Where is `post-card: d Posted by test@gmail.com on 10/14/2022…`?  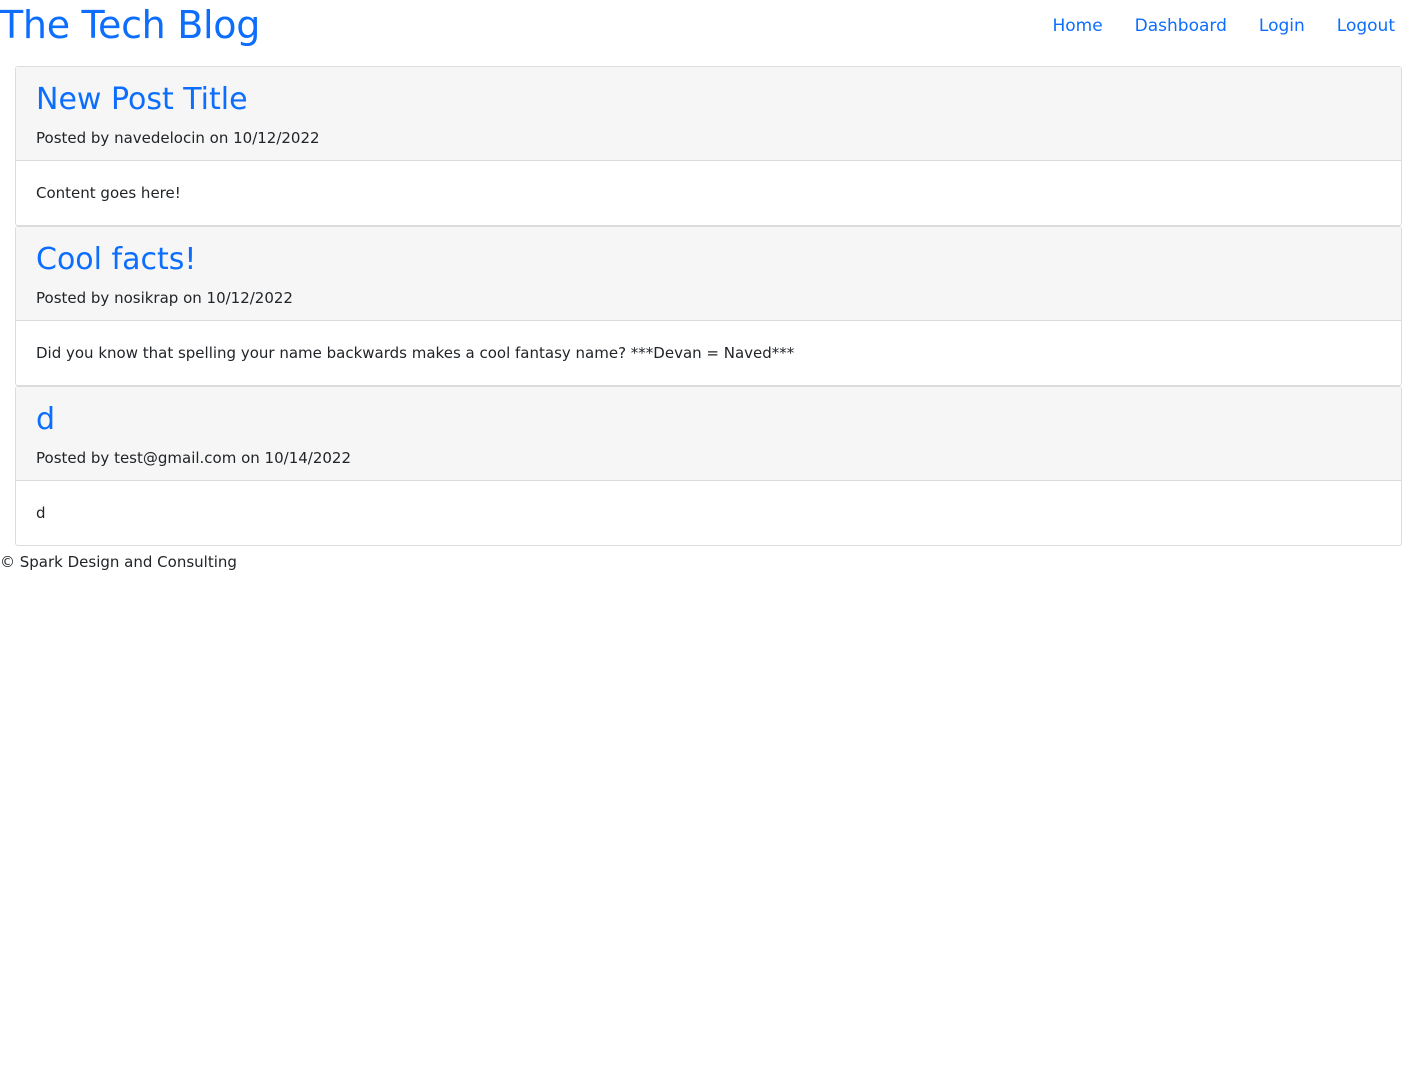 post-card: d Posted by test@gmail.com on 10/14/2022… is located at coordinates (708, 466).